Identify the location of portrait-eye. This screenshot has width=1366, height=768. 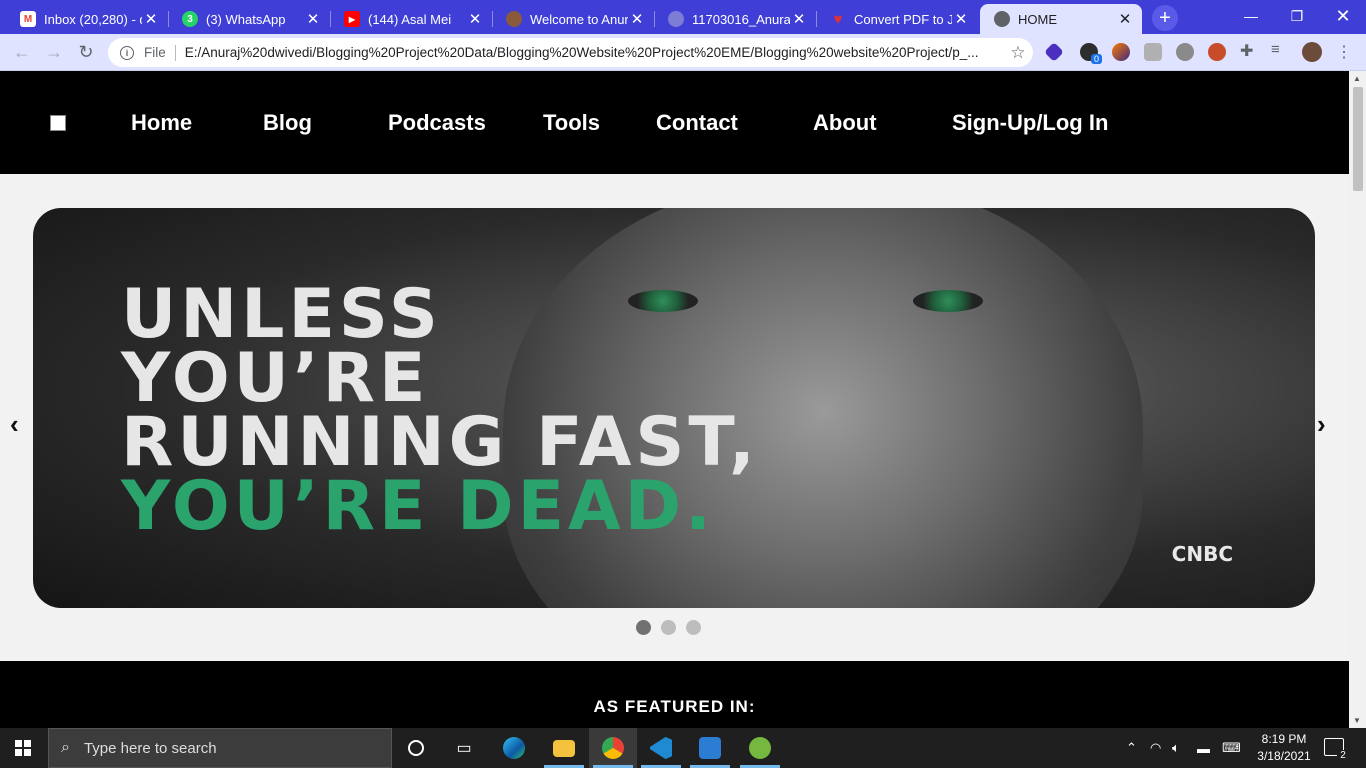
(948, 301).